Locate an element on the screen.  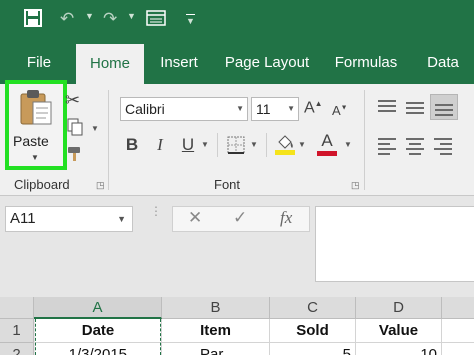
fill-color-swatch is located at coordinates (285, 152).